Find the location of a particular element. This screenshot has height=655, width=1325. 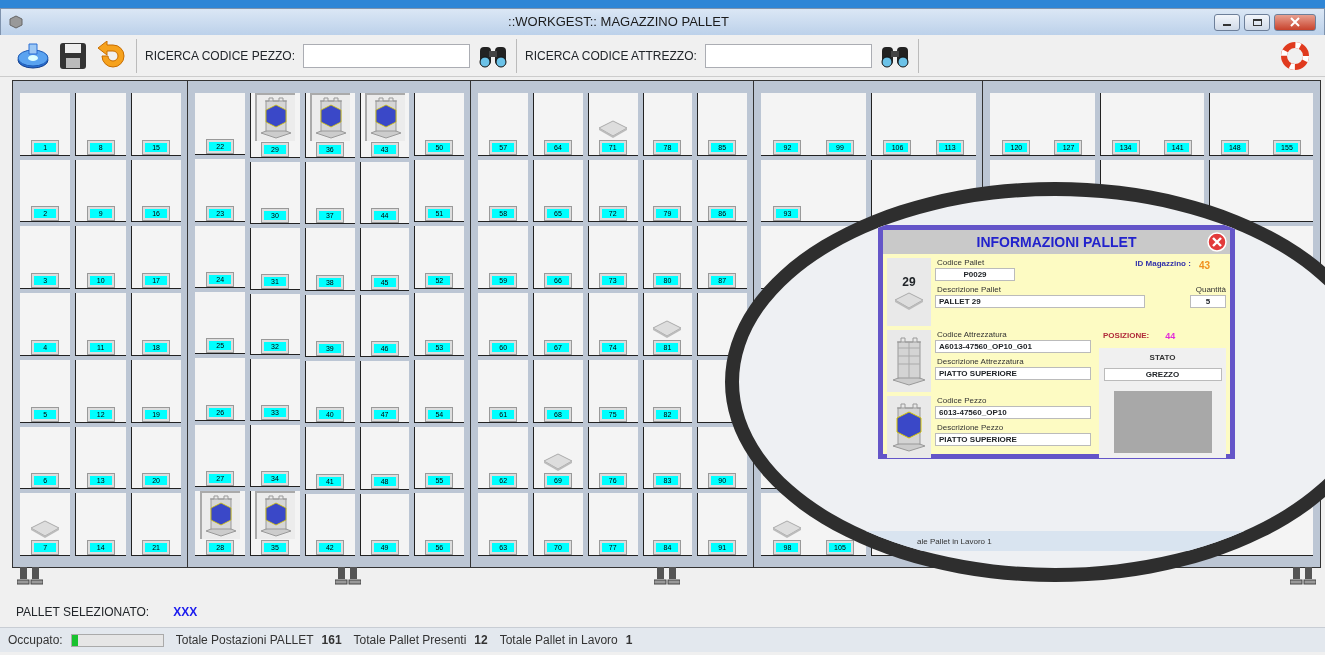

field-label: Descrizione Pezzo is located at coordinates (970, 428).